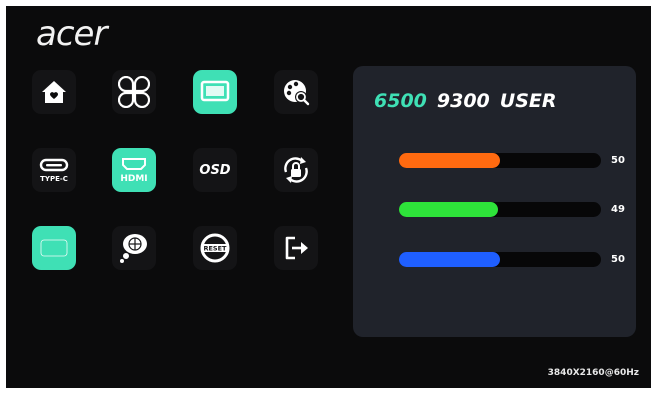 This screenshot has width=657, height=394. I want to click on reset-label: RESET, so click(215, 249).